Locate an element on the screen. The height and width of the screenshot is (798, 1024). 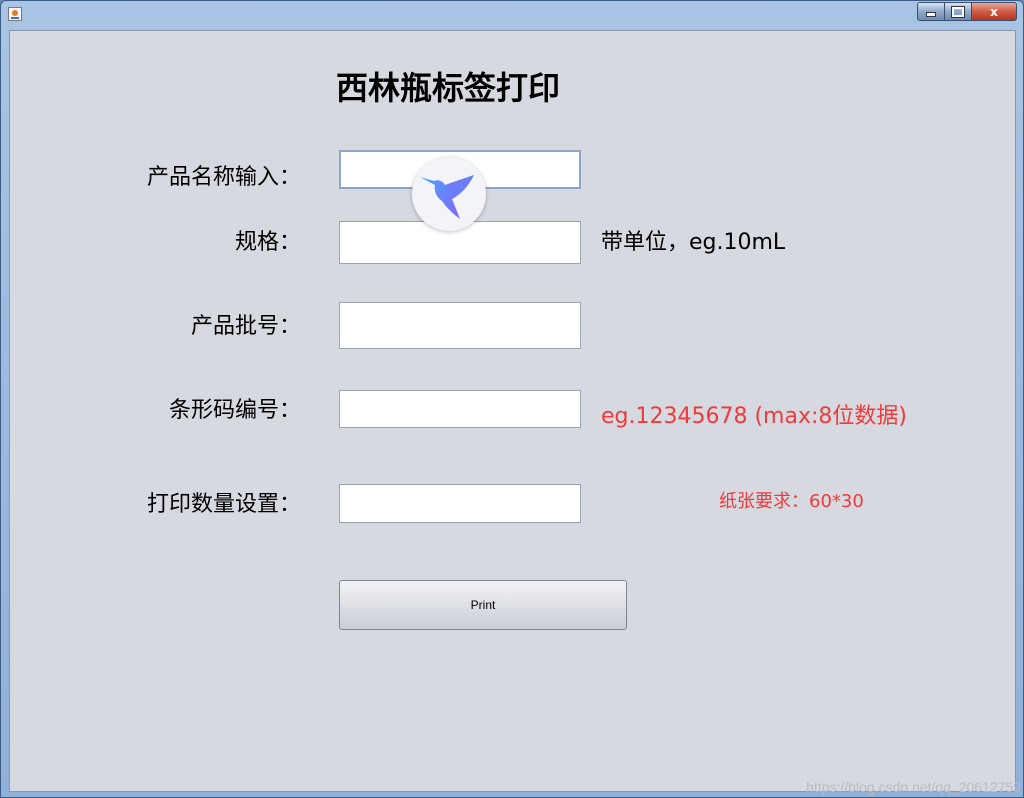
close-icon: x is located at coordinates (994, 11).